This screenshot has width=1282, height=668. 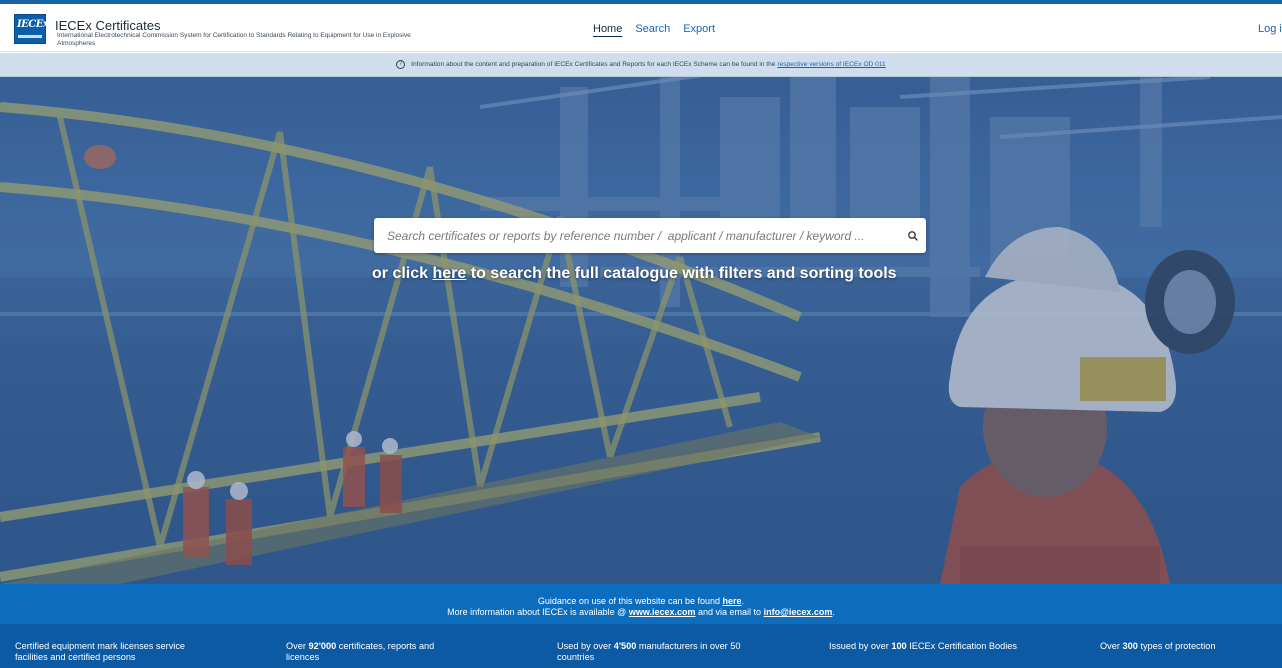 I want to click on question-circle-icon: ?, so click(x=401, y=64).